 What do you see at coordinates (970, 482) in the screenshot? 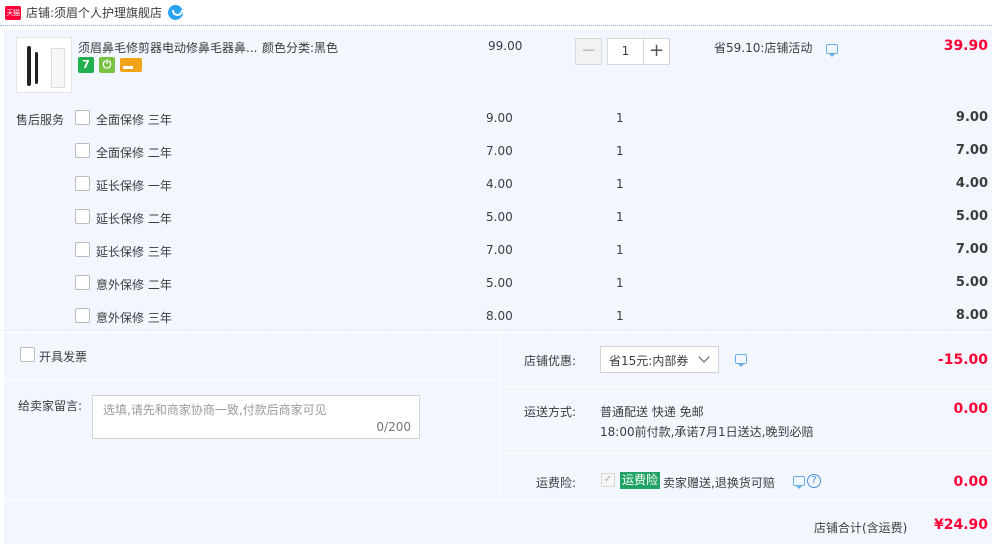
I see `insurance-amount: 0.00` at bounding box center [970, 482].